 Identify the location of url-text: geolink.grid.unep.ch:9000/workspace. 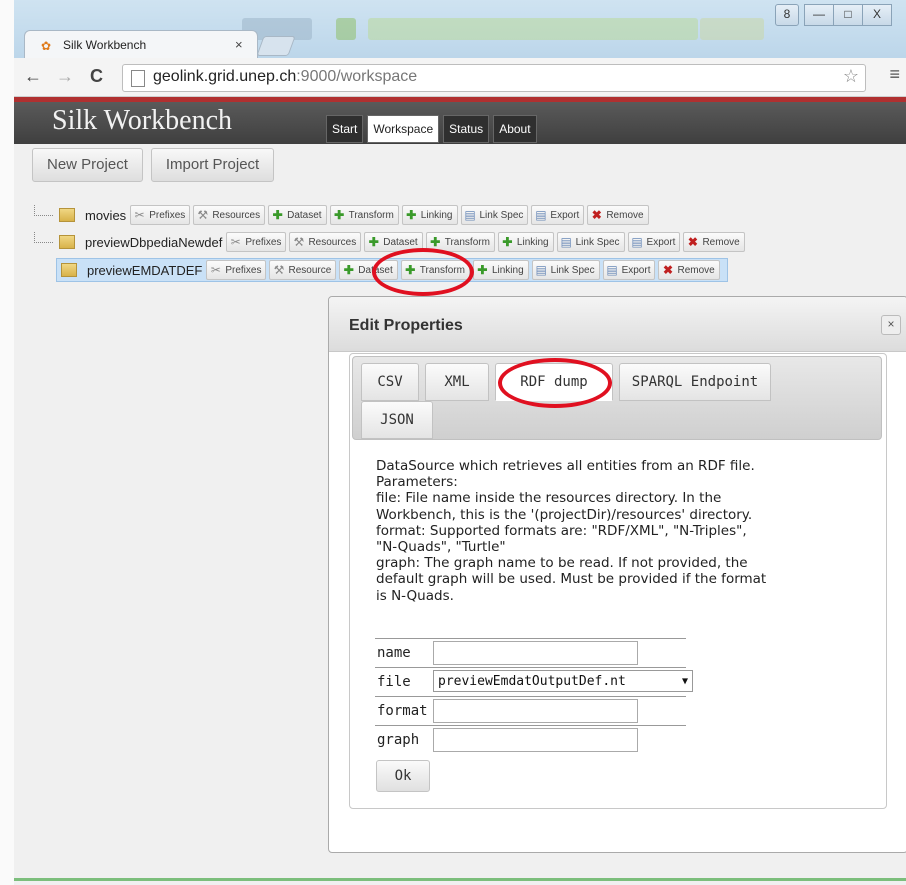
(285, 77).